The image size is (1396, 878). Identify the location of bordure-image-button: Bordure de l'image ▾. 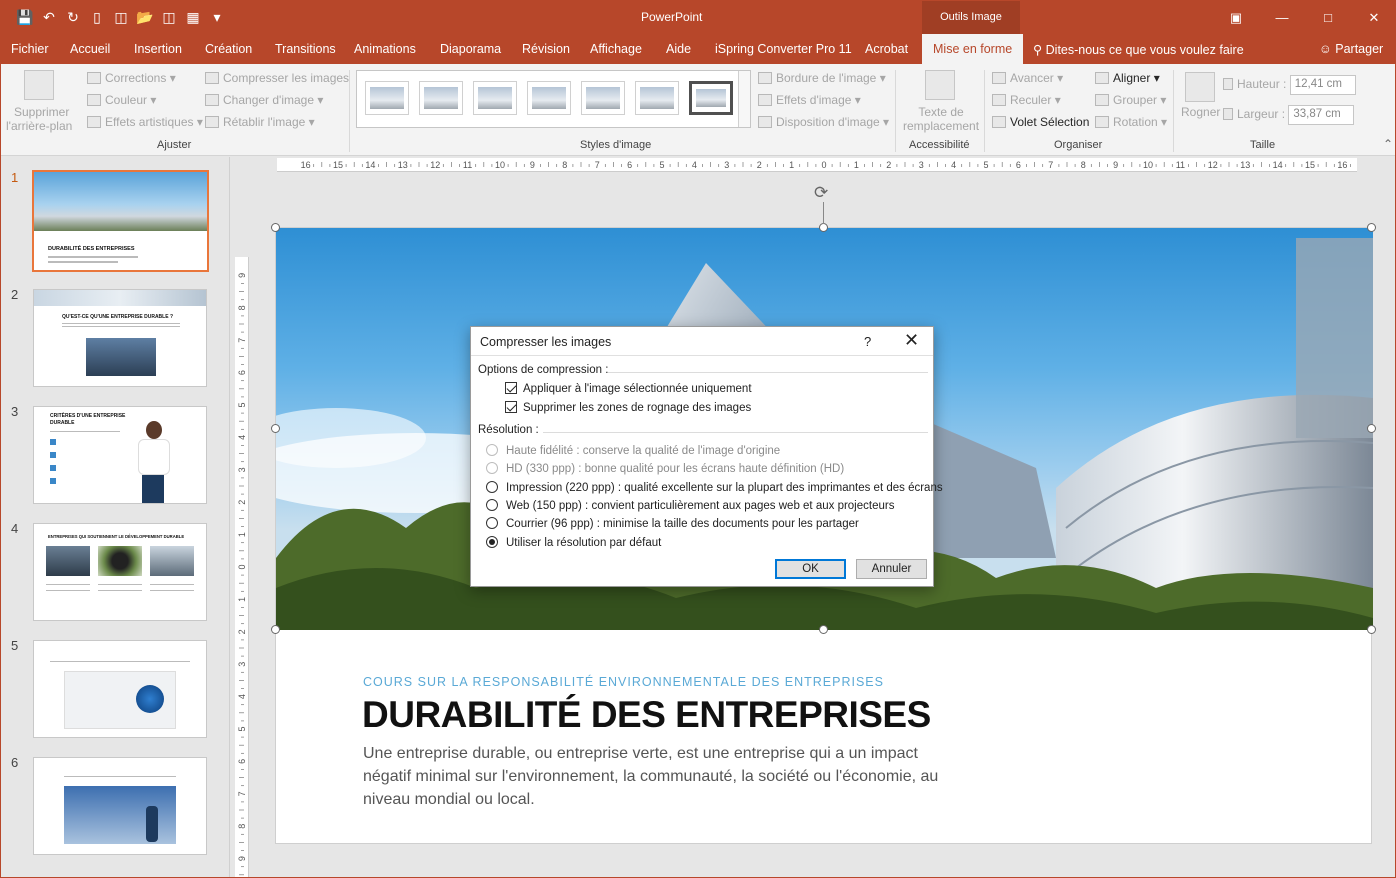
(822, 78).